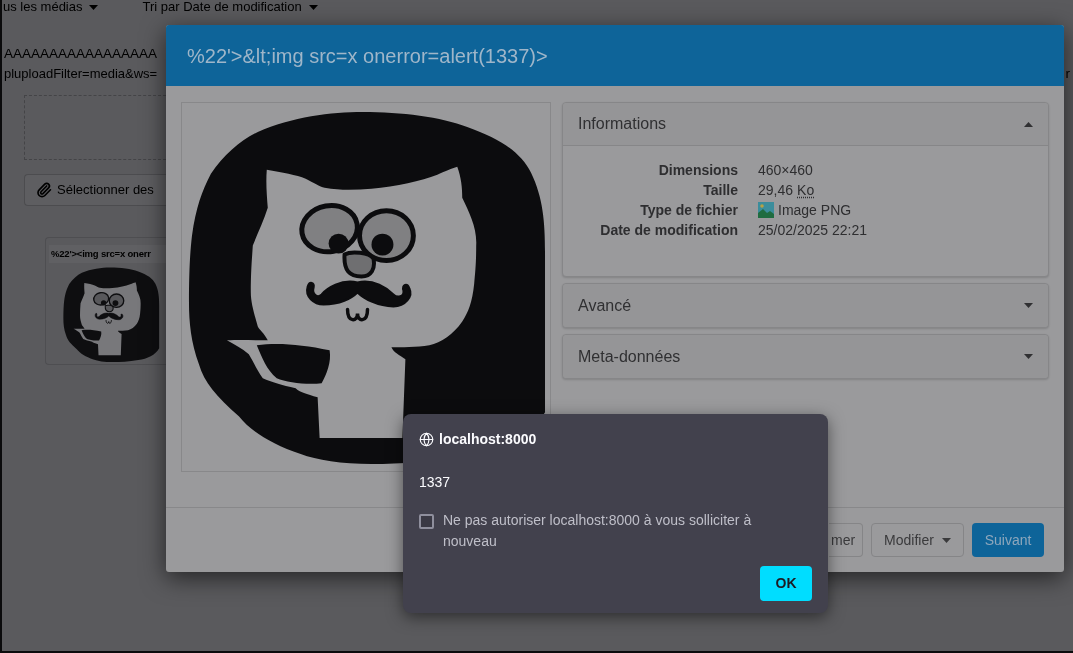  Describe the element at coordinates (80, 54) in the screenshot. I see `url-text: AAAAAAAAAAAAAAAAA` at that location.